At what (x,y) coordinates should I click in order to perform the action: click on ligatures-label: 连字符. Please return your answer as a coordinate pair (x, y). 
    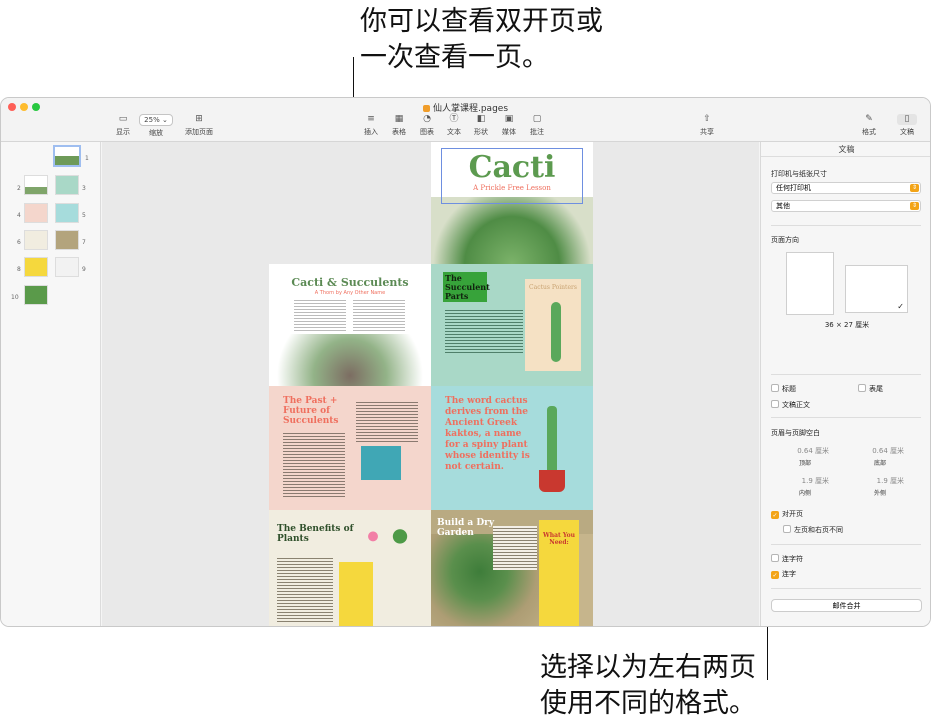
    Looking at the image, I should click on (792, 559).